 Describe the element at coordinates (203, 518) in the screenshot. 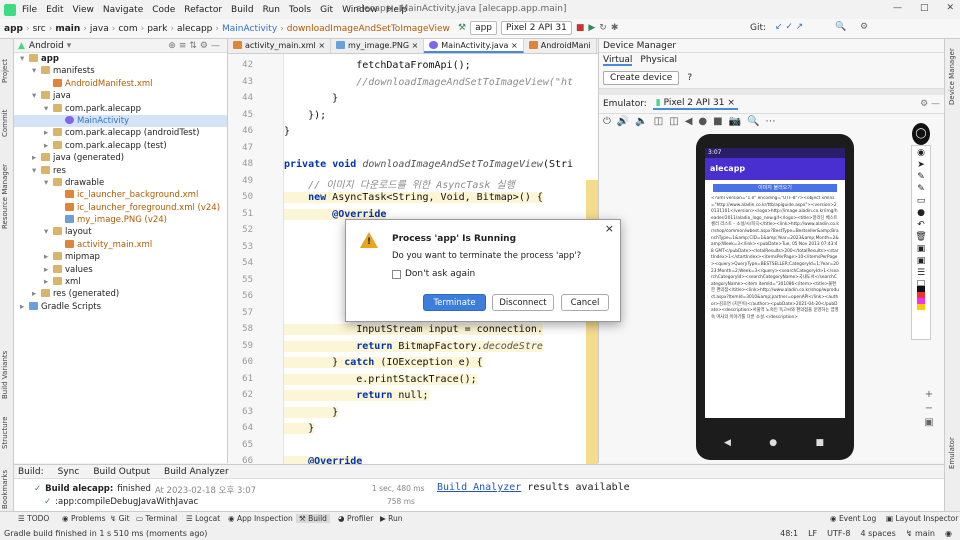

I see `logcat-tool-button: ☰ Logcat` at that location.